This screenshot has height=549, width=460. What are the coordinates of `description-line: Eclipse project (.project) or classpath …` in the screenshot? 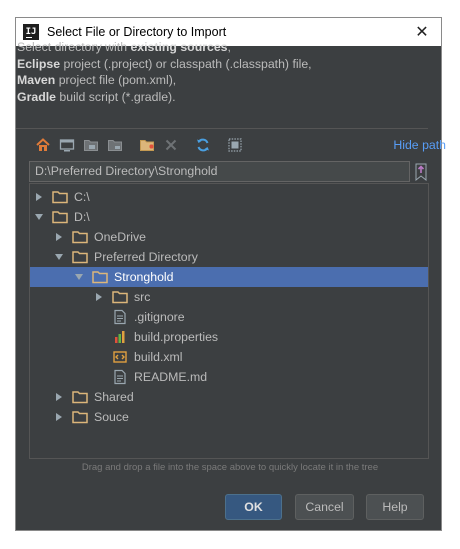 It's located at (164, 64).